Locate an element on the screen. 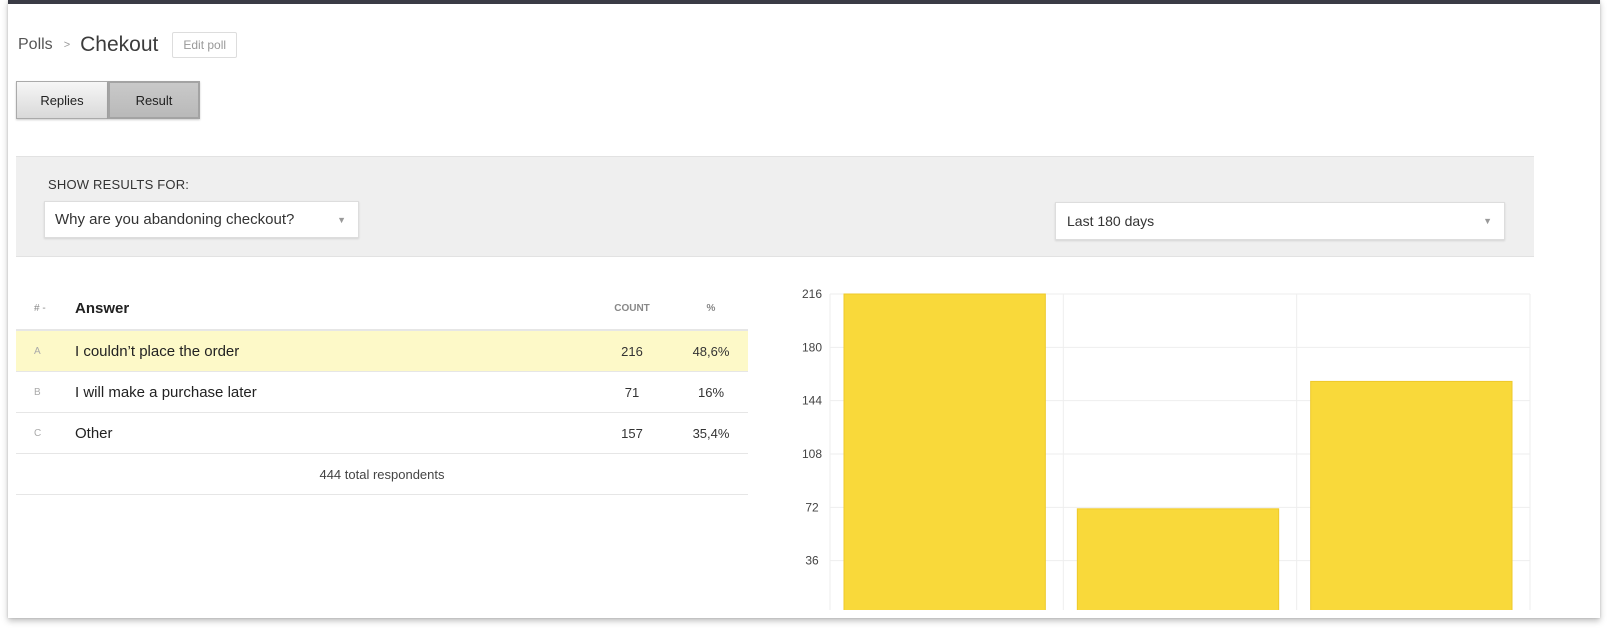  table-row: C Other 157 35,4% is located at coordinates (382, 433).